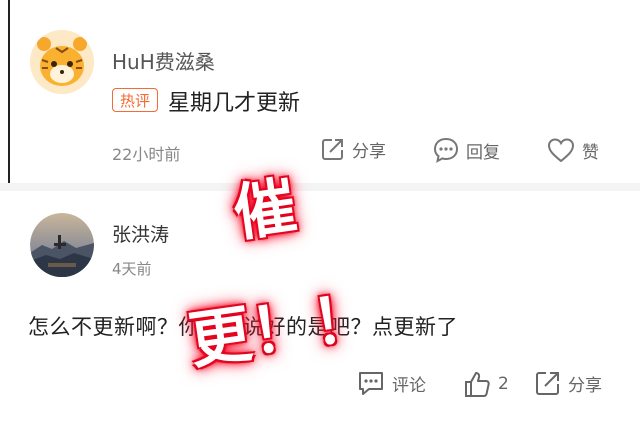 The height and width of the screenshot is (427, 640). What do you see at coordinates (590, 152) in the screenshot?
I see `comment1-like-label: 赞` at bounding box center [590, 152].